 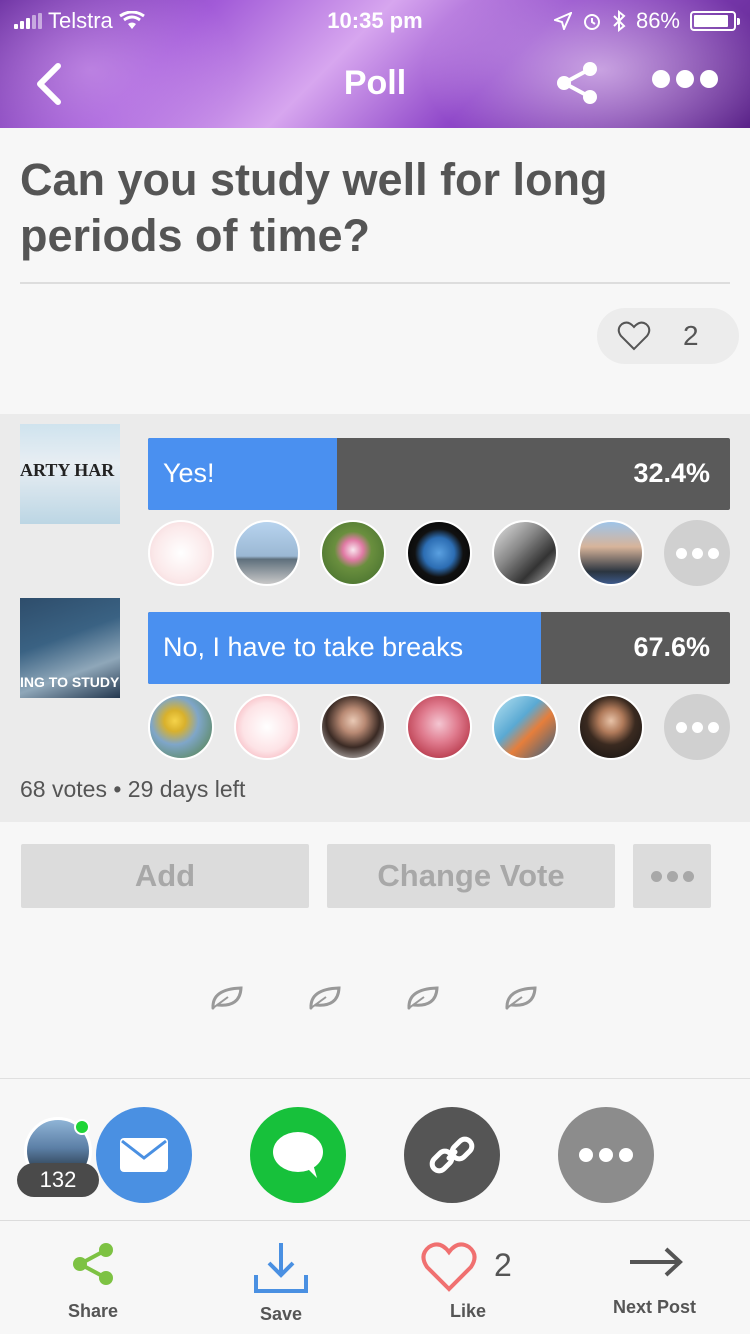 I want to click on header: Telstra 10:35 pm 86% Poll, so click(x=375, y=64).